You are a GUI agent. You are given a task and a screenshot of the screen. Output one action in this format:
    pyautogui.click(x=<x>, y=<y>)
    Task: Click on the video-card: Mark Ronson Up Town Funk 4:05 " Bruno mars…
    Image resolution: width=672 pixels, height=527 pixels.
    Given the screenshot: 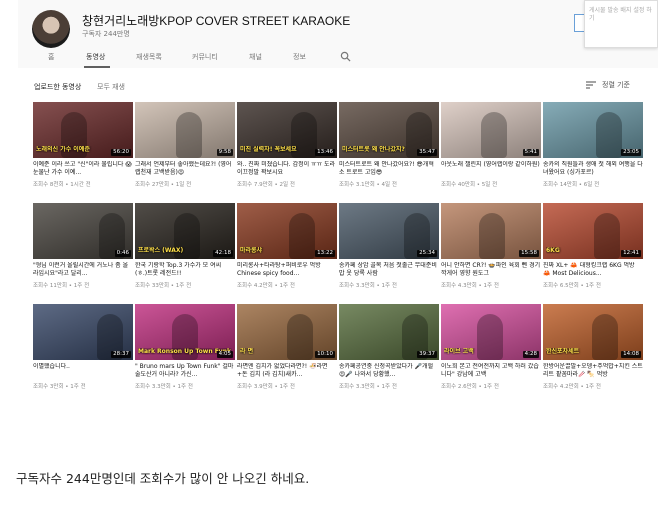 What is the action you would take?
    pyautogui.click(x=185, y=351)
    